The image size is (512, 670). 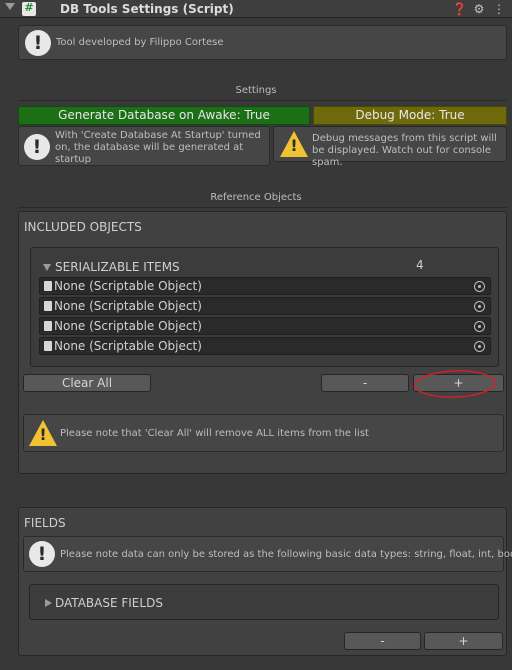 I want to click on list-header: SERIALIZABLE ITEMS, so click(x=117, y=267).